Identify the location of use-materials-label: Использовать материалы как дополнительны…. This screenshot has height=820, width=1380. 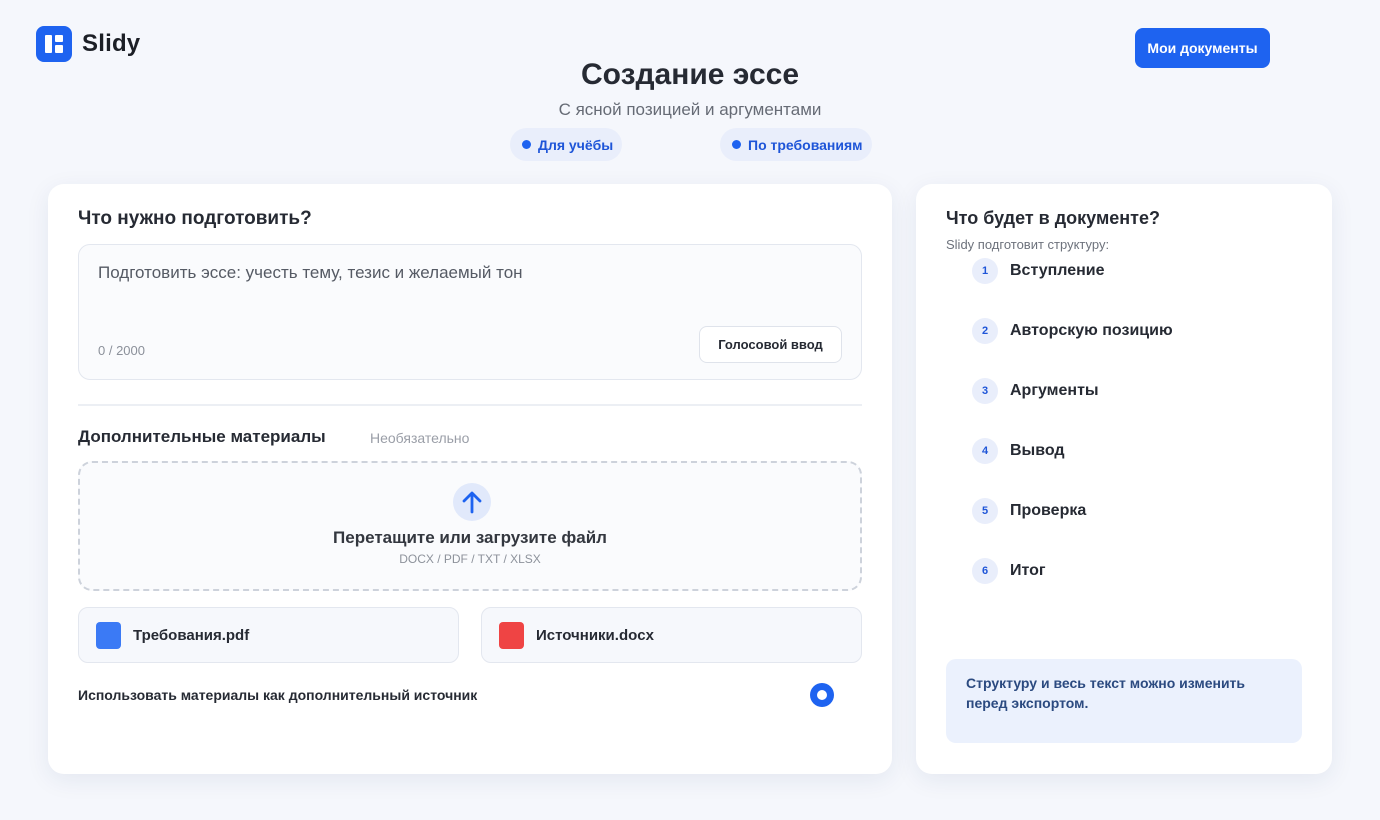
(278, 695).